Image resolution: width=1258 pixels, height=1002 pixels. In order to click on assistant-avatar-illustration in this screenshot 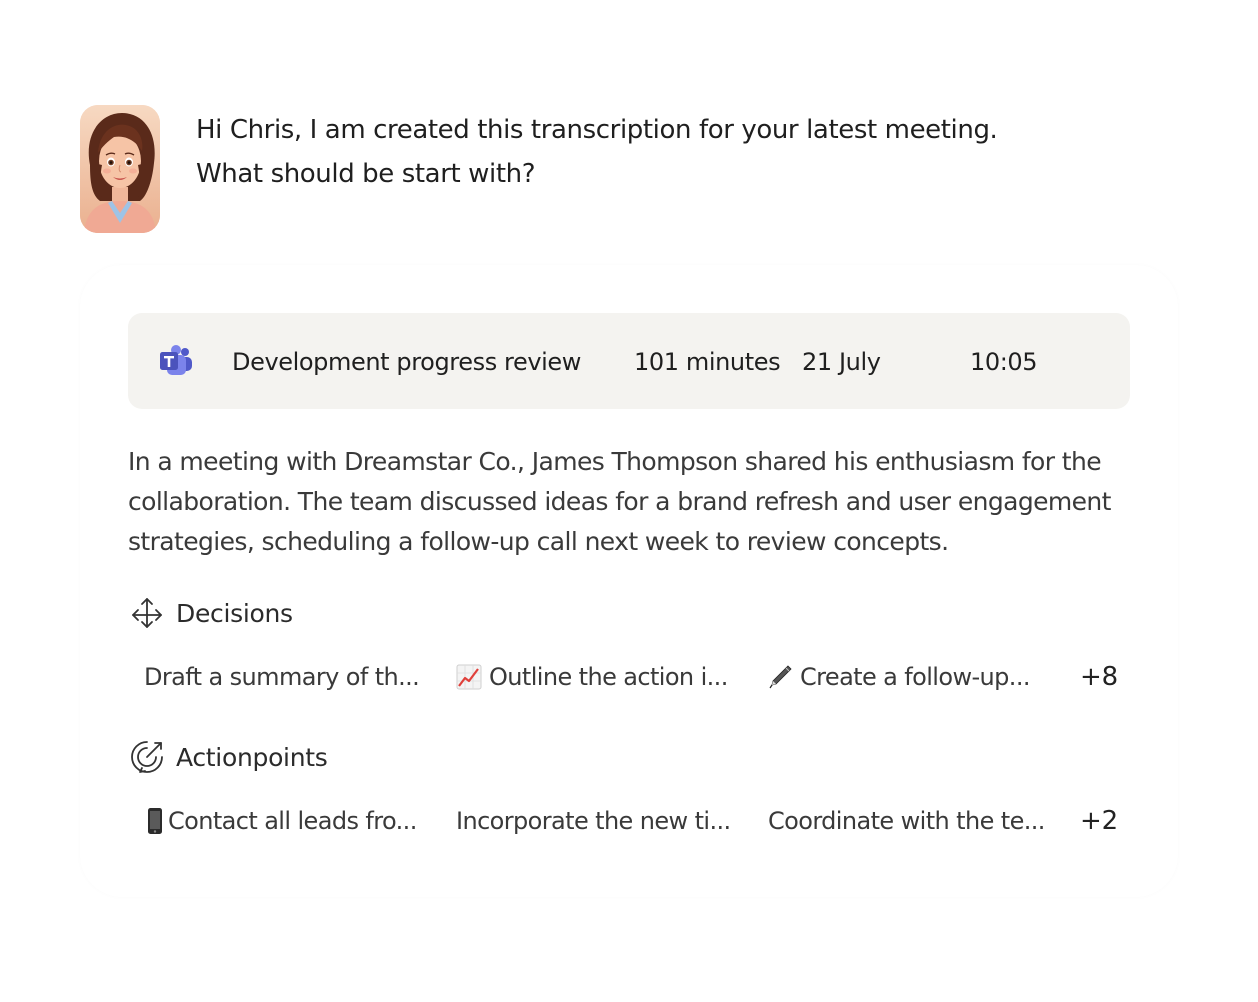, I will do `click(120, 169)`.